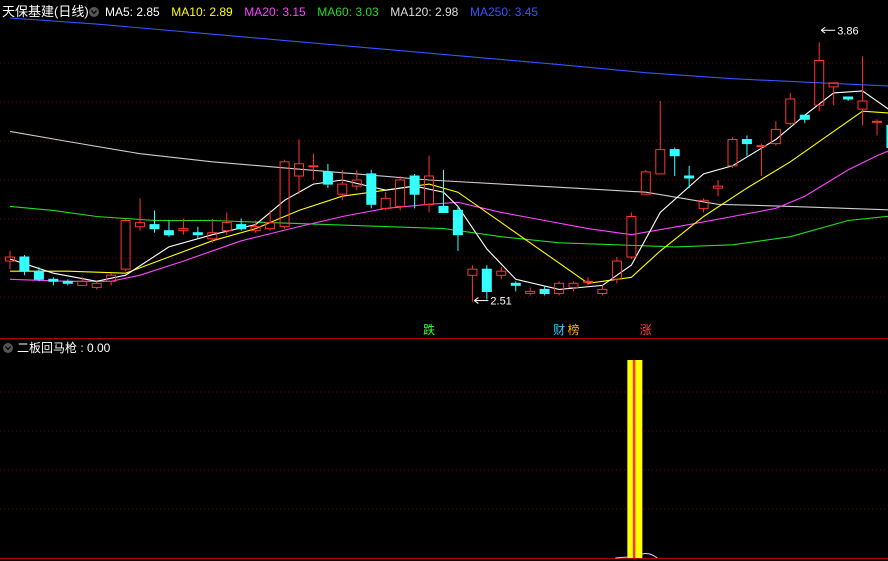 Image resolution: width=888 pixels, height=561 pixels. I want to click on candle, so click(371, 189).